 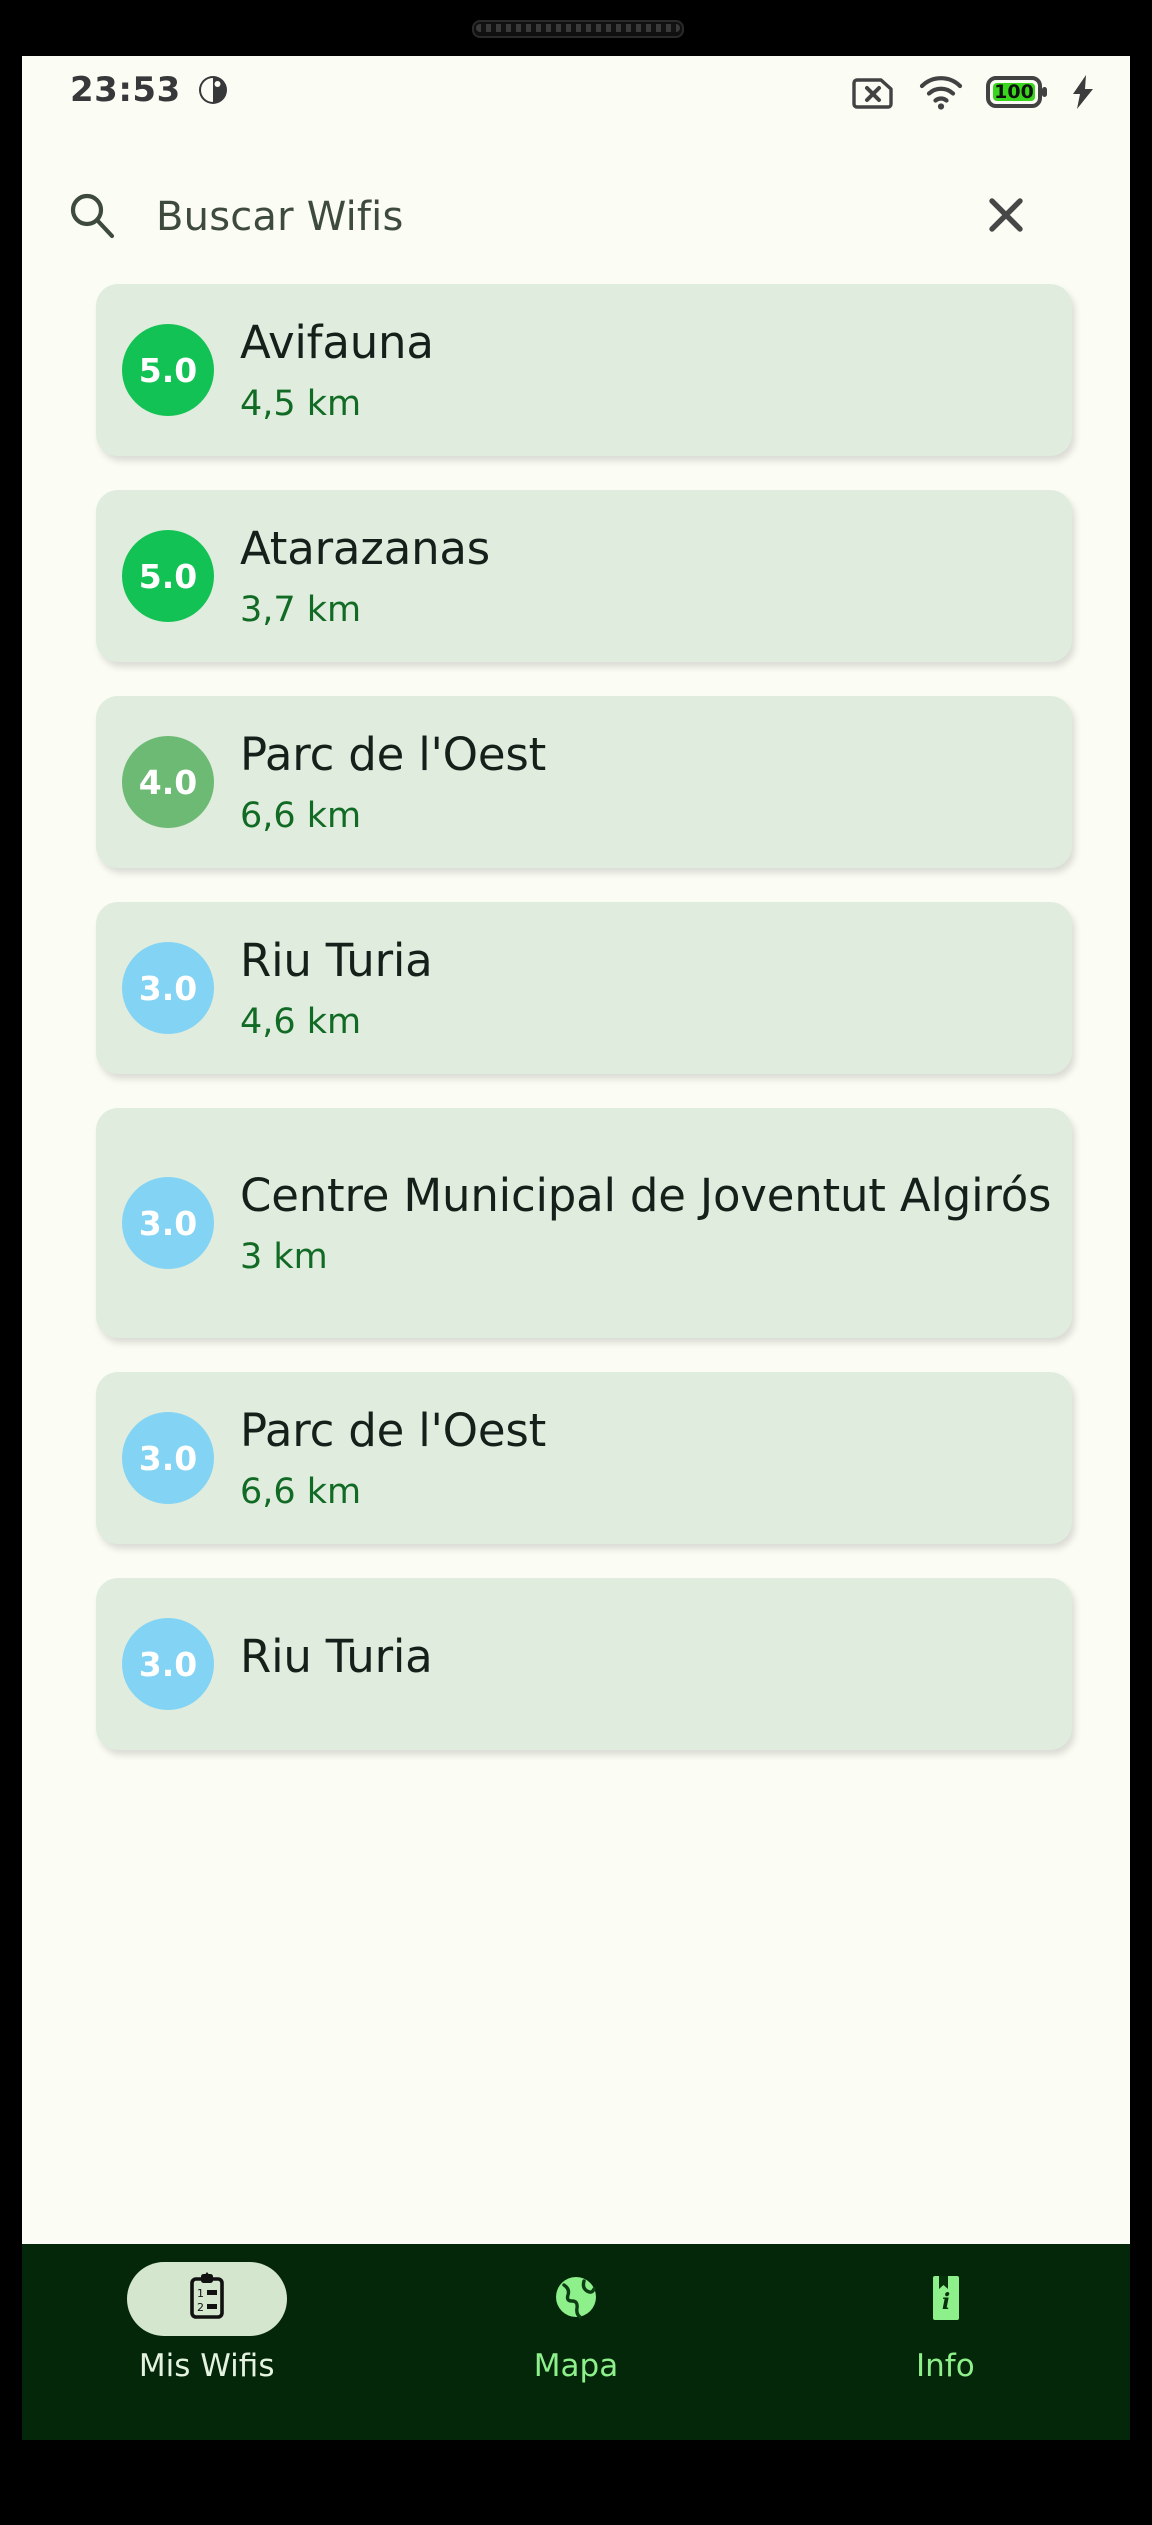 I want to click on wifi-name: Atarazanas, so click(x=365, y=549).